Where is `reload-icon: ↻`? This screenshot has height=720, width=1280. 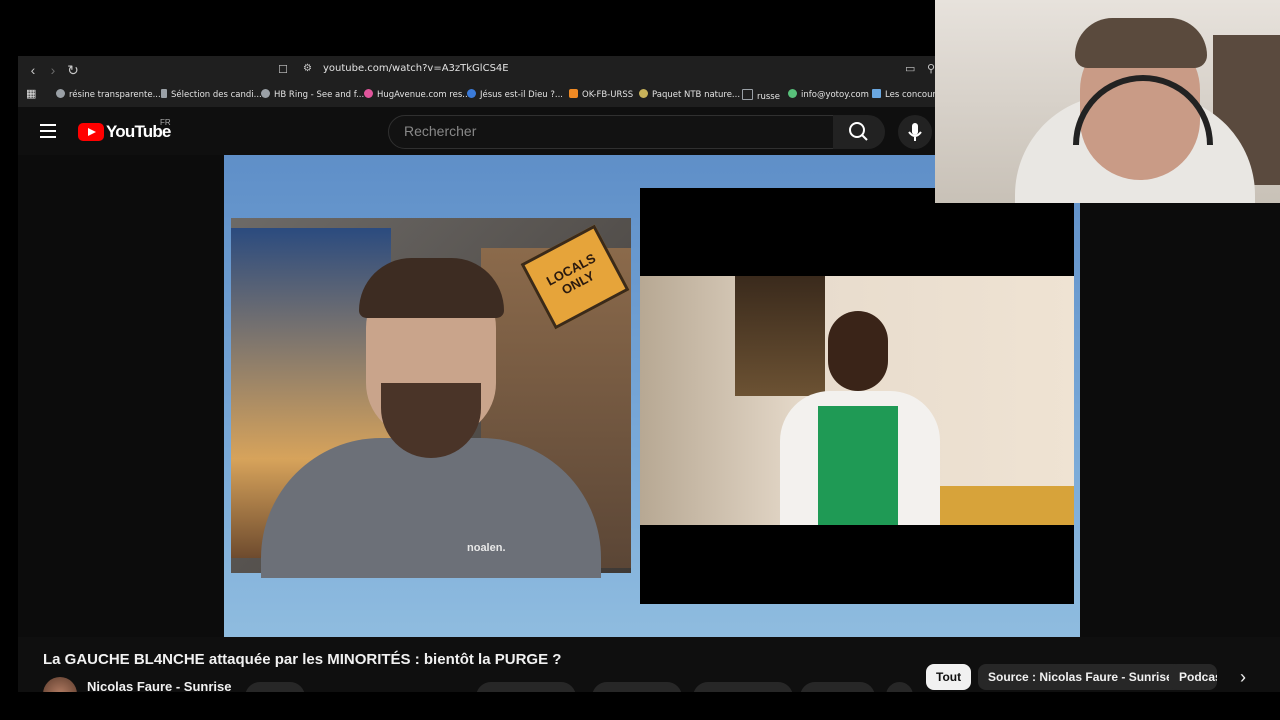 reload-icon: ↻ is located at coordinates (73, 70).